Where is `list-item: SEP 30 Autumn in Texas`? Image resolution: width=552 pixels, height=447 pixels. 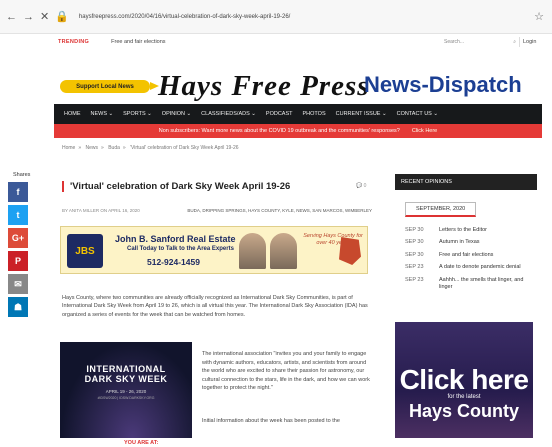
list-item: SEP 30 Autumn in Texas is located at coordinates (471, 242).